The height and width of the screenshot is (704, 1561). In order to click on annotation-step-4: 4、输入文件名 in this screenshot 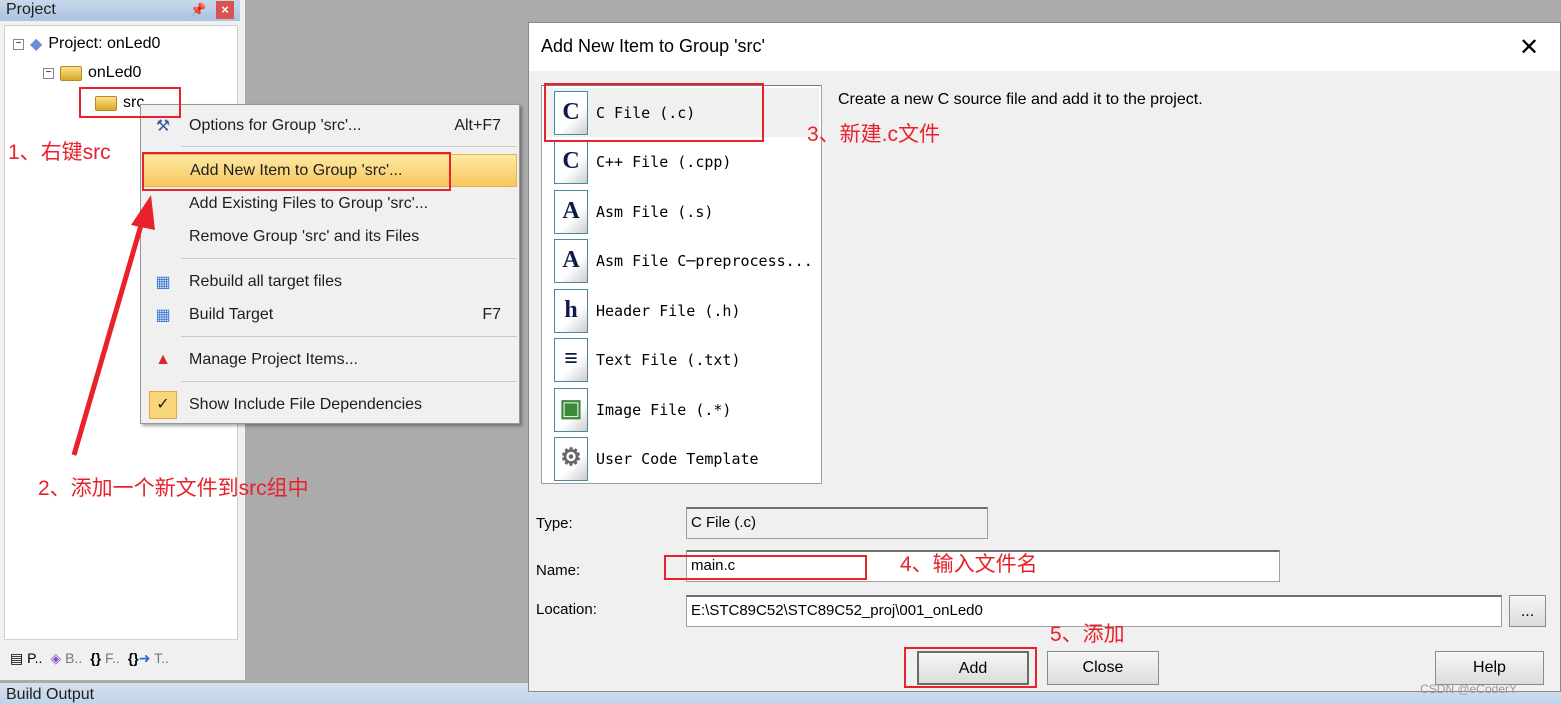, I will do `click(969, 564)`.